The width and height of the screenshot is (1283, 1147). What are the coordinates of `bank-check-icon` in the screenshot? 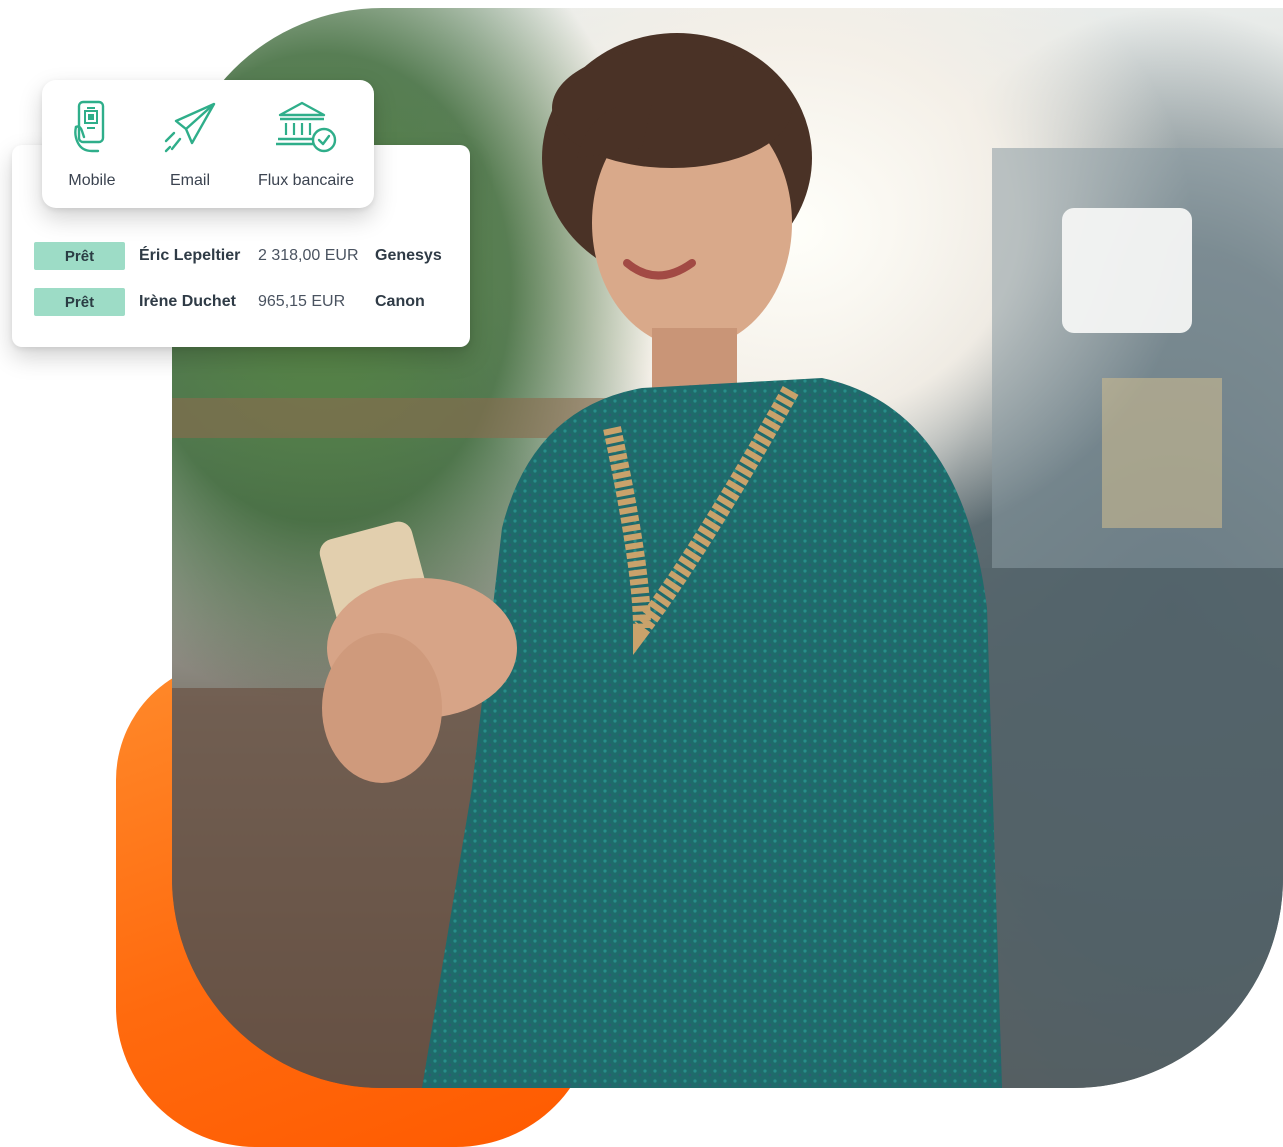 It's located at (306, 127).